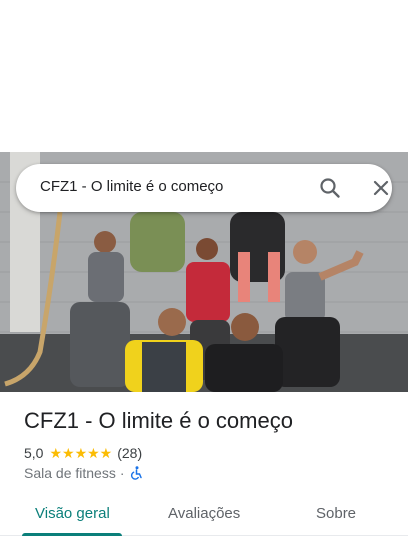 This screenshot has height=544, width=408. I want to click on rating-row: 5,0 ★★★★★ (28), so click(83, 453).